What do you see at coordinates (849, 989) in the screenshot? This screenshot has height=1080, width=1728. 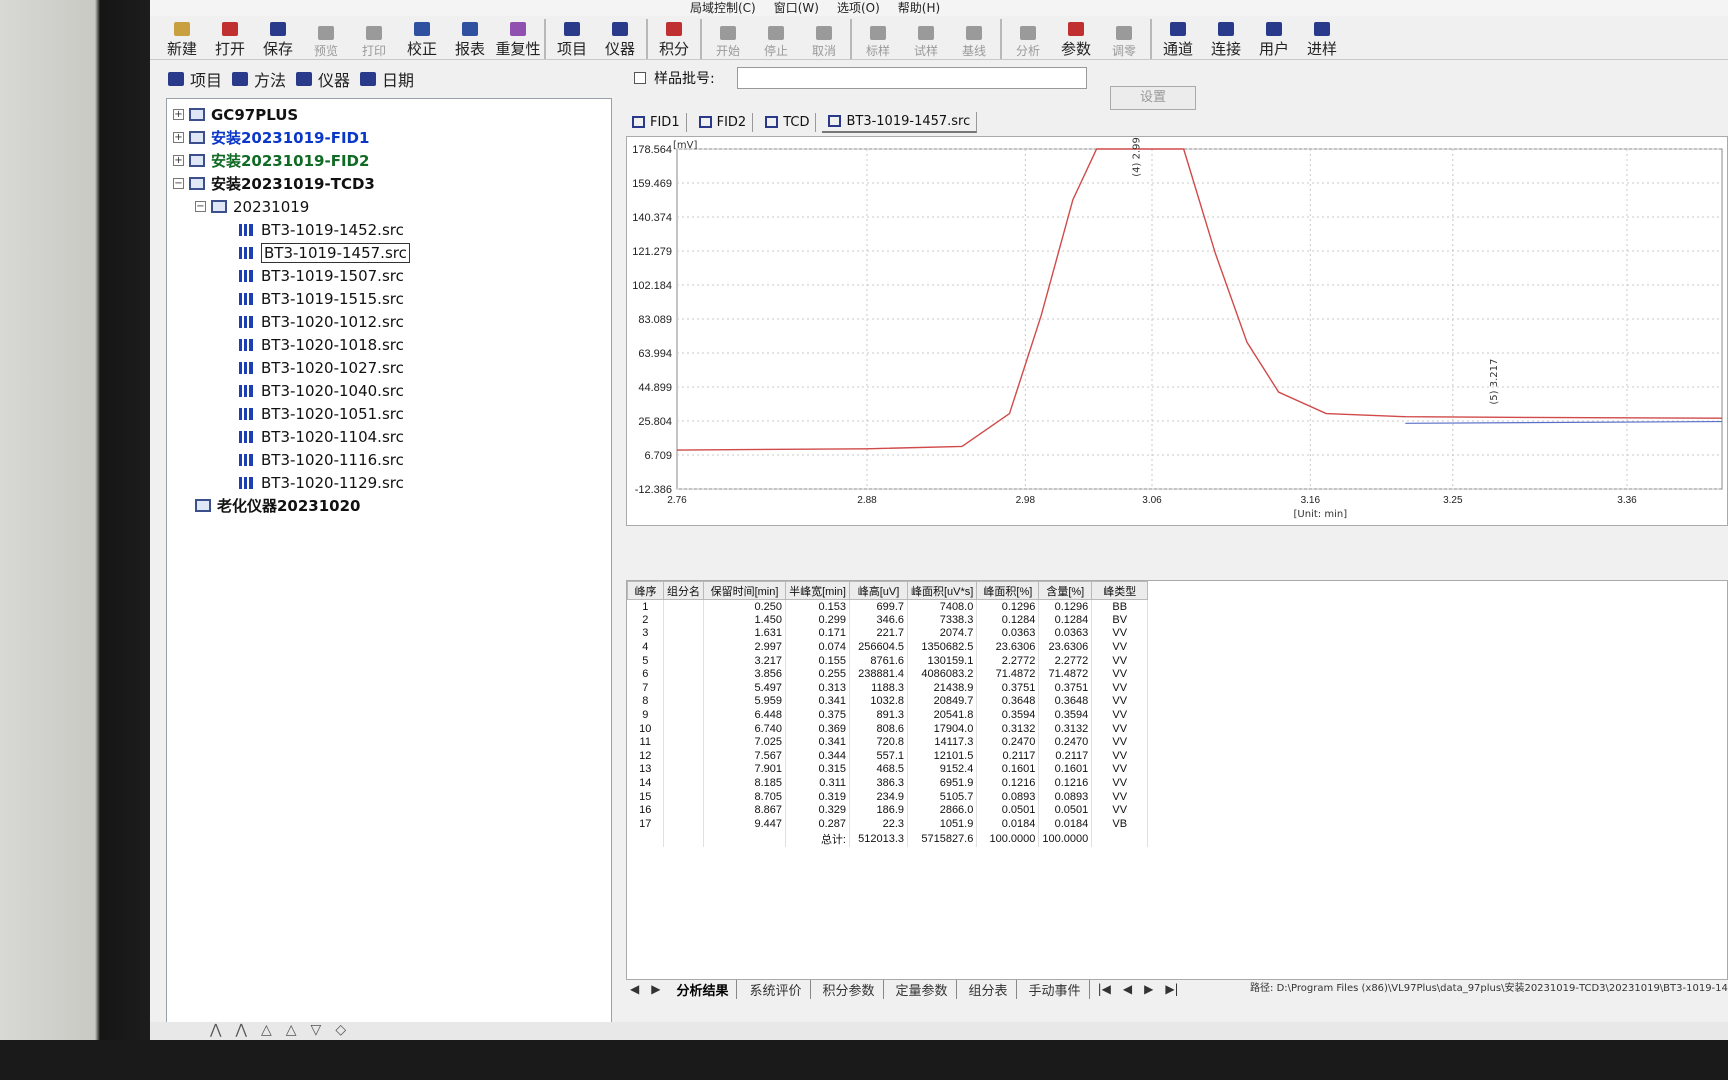 I see `bottom-tab: 积分参数` at bounding box center [849, 989].